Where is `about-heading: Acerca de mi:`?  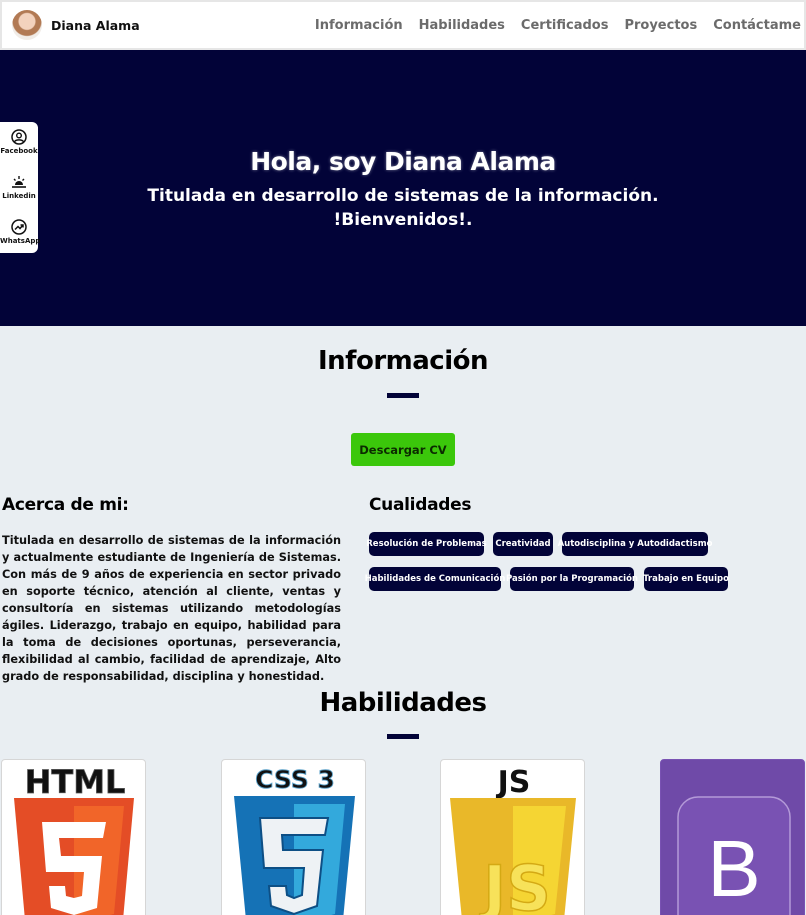
about-heading: Acerca de mi: is located at coordinates (65, 505).